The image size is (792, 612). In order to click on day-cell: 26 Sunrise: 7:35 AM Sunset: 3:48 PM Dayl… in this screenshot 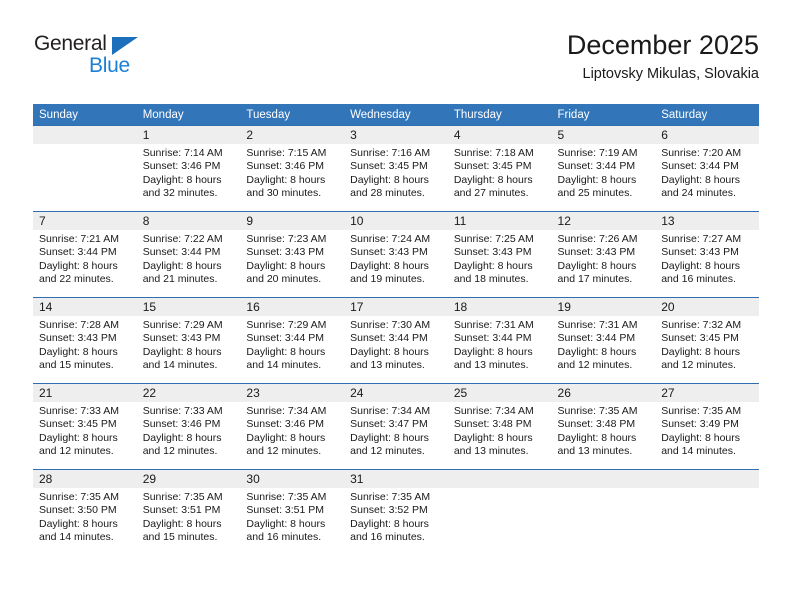, I will do `click(603, 426)`.